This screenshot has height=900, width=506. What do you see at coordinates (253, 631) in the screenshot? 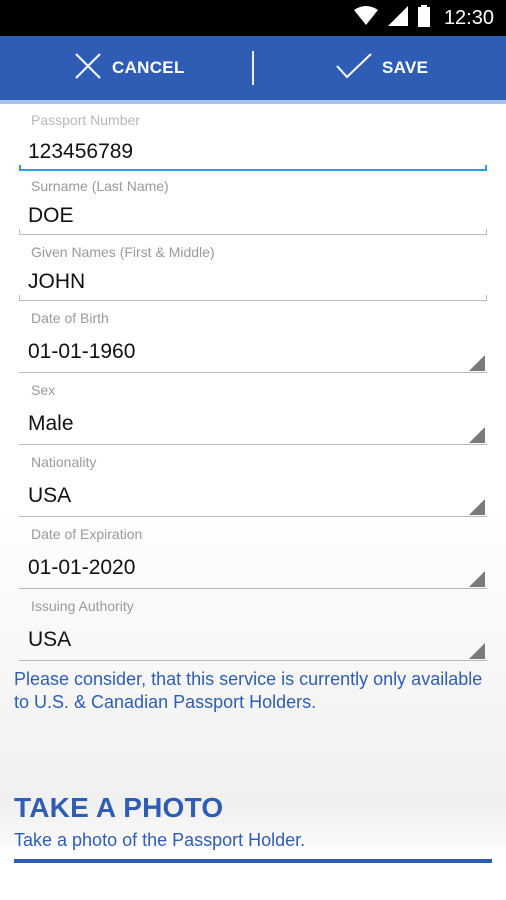
I see `issuing-authority-field: Issuing Authority USA` at bounding box center [253, 631].